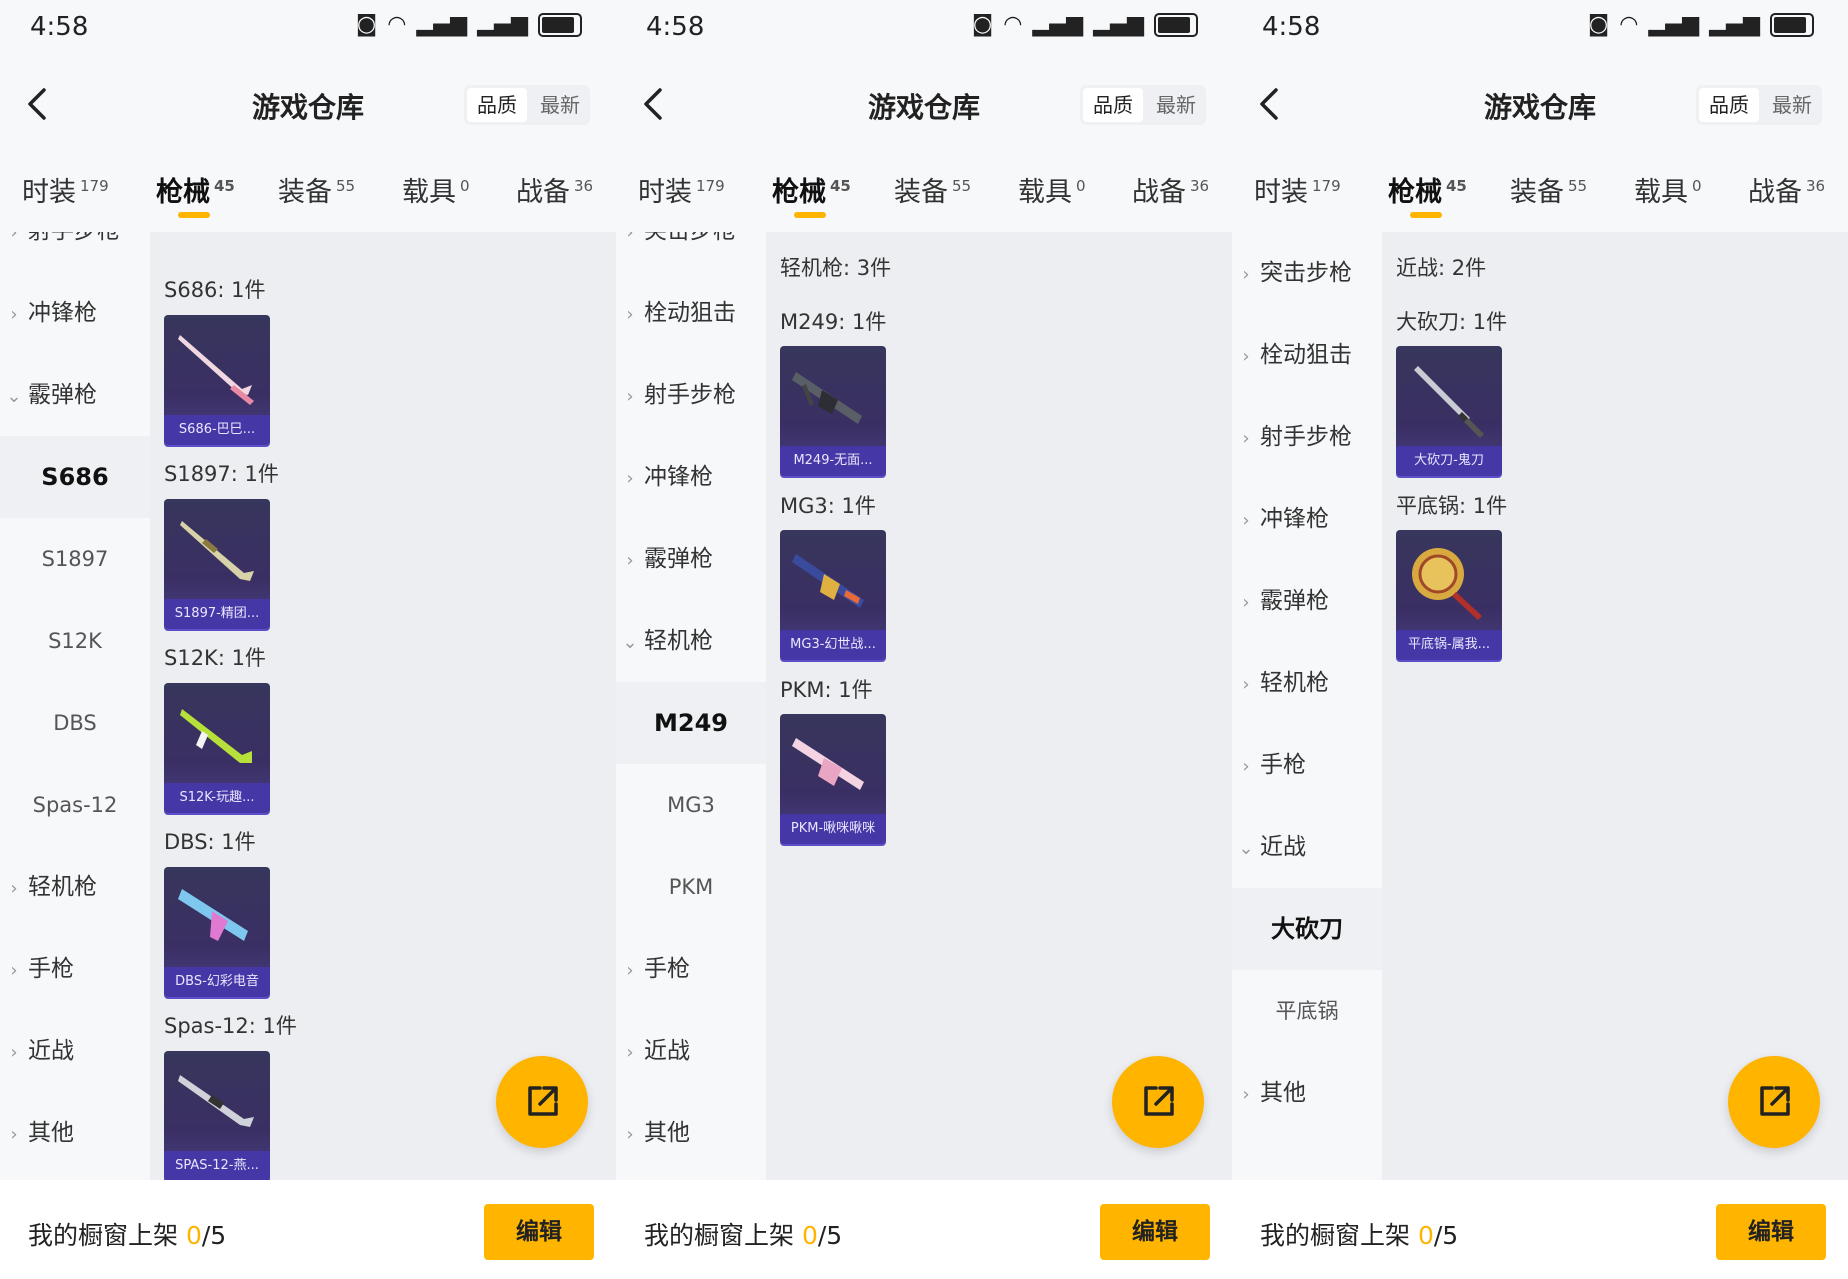  What do you see at coordinates (1307, 1011) in the screenshot?
I see `sidebar-subitem: 平底锅` at bounding box center [1307, 1011].